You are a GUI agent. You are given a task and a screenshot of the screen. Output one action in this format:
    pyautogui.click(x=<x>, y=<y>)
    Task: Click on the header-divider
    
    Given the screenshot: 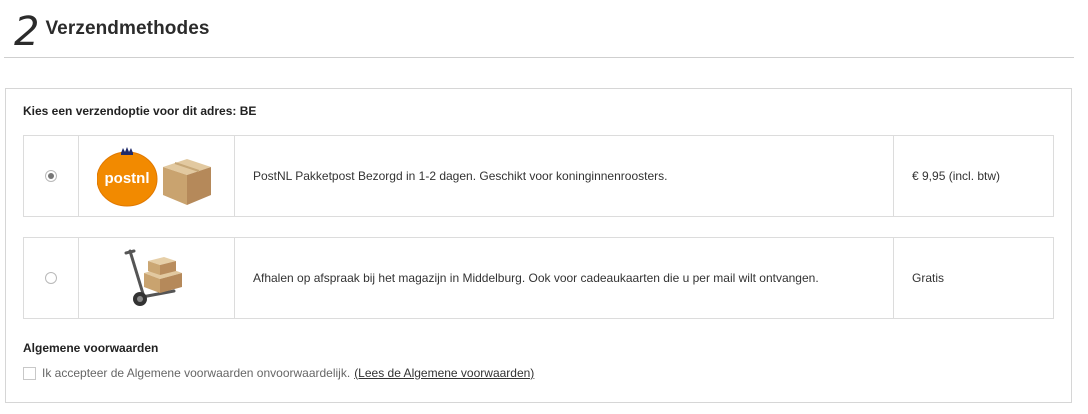 What is the action you would take?
    pyautogui.click(x=539, y=57)
    